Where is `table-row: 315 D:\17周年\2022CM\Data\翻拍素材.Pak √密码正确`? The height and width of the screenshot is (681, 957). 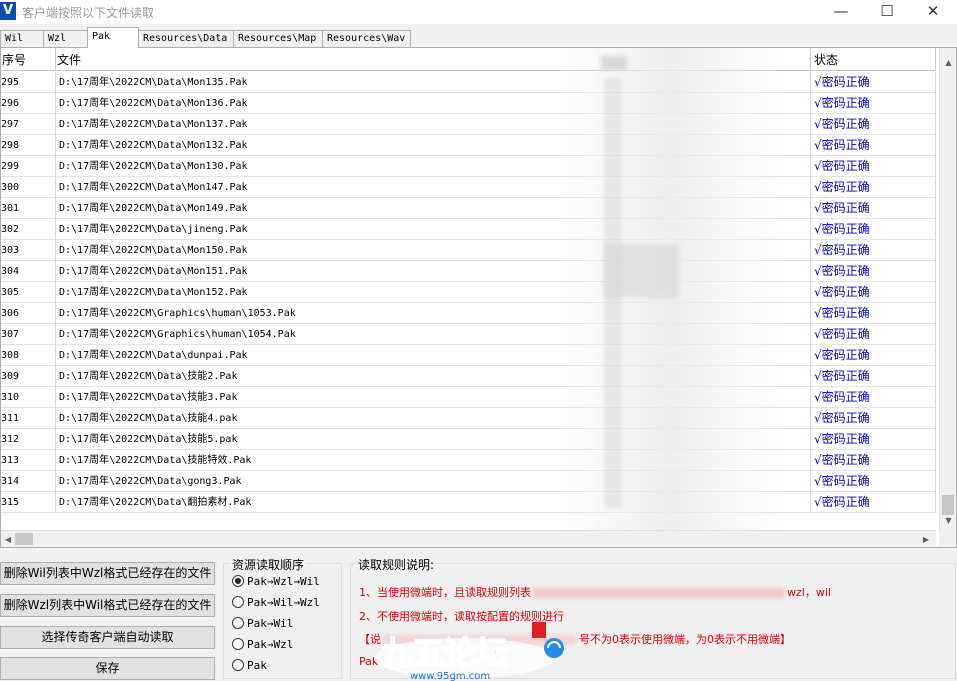 table-row: 315 D:\17周年\2022CM\Data\翻拍素材.Pak √密码正确 is located at coordinates (468, 502).